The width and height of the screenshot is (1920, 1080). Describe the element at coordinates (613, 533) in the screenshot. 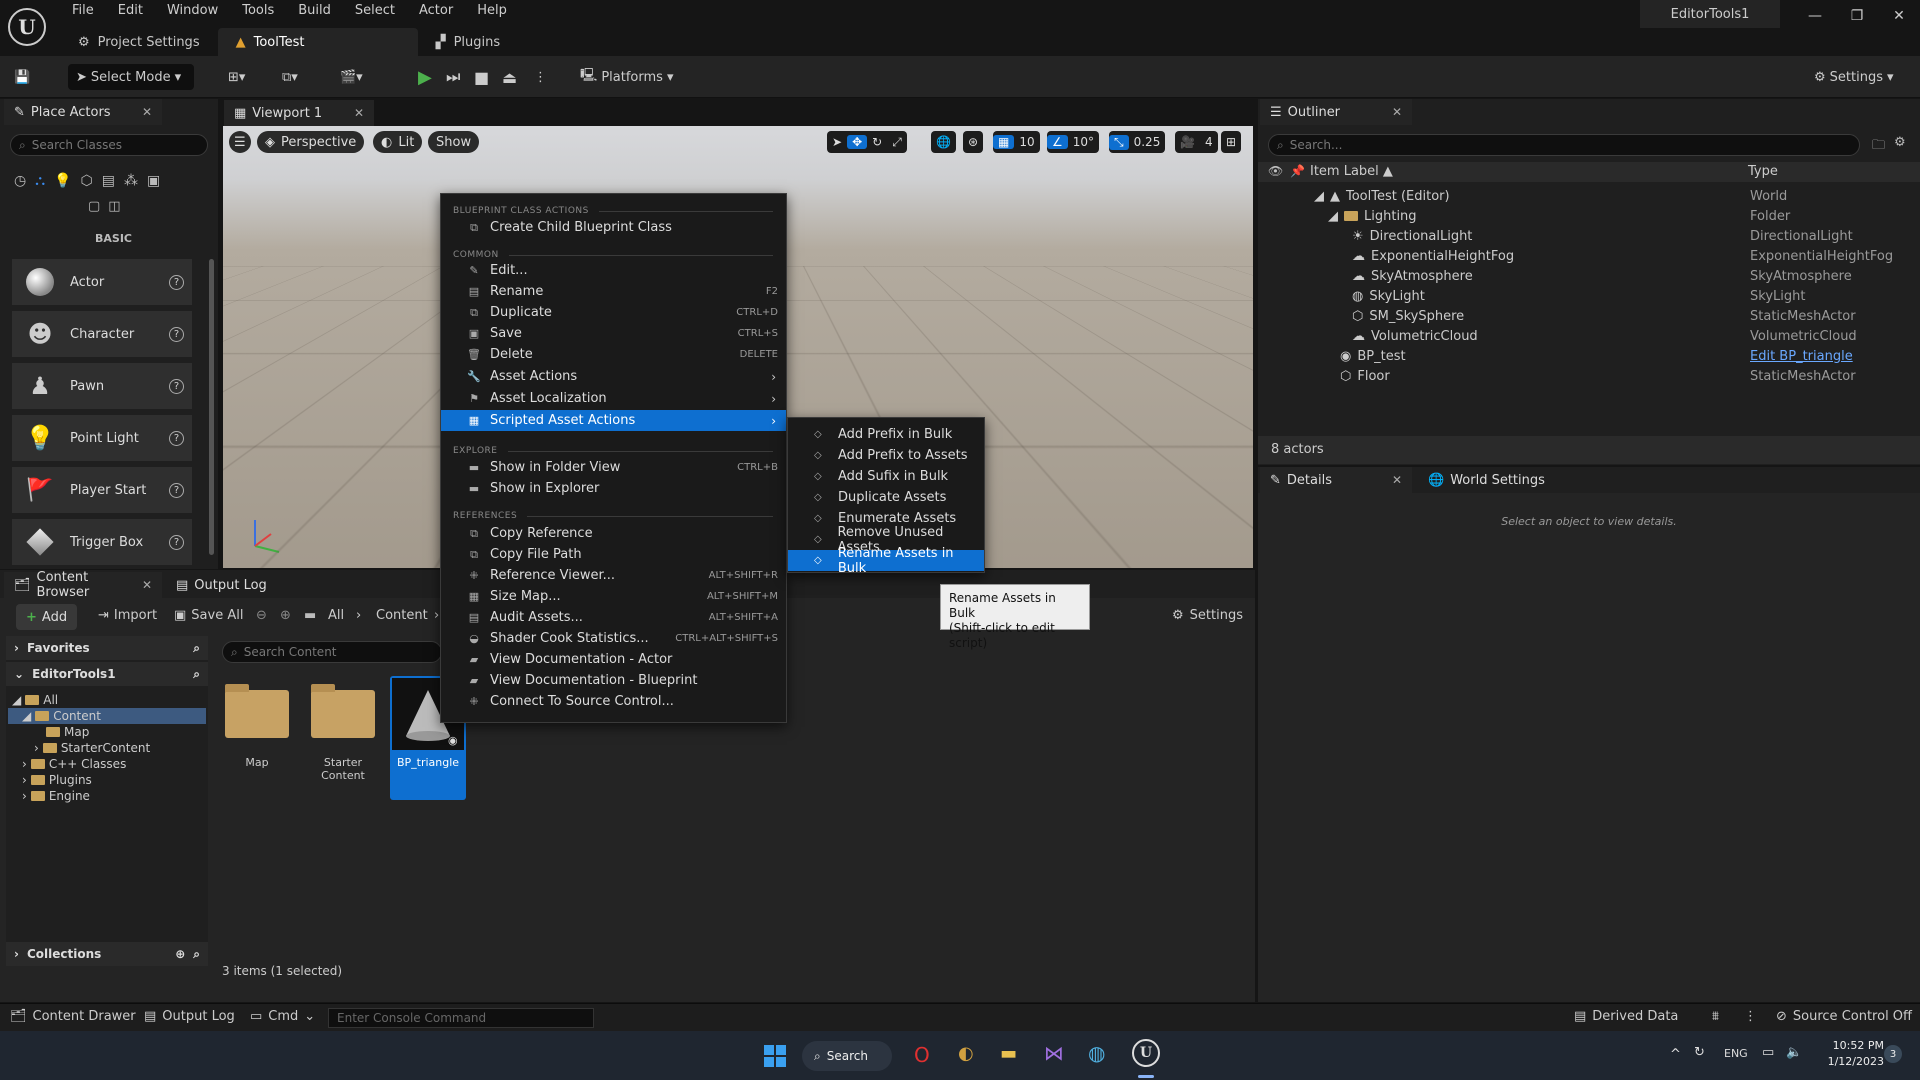

I see `menu-item-copy-reference: ⧉ Copy Reference` at that location.